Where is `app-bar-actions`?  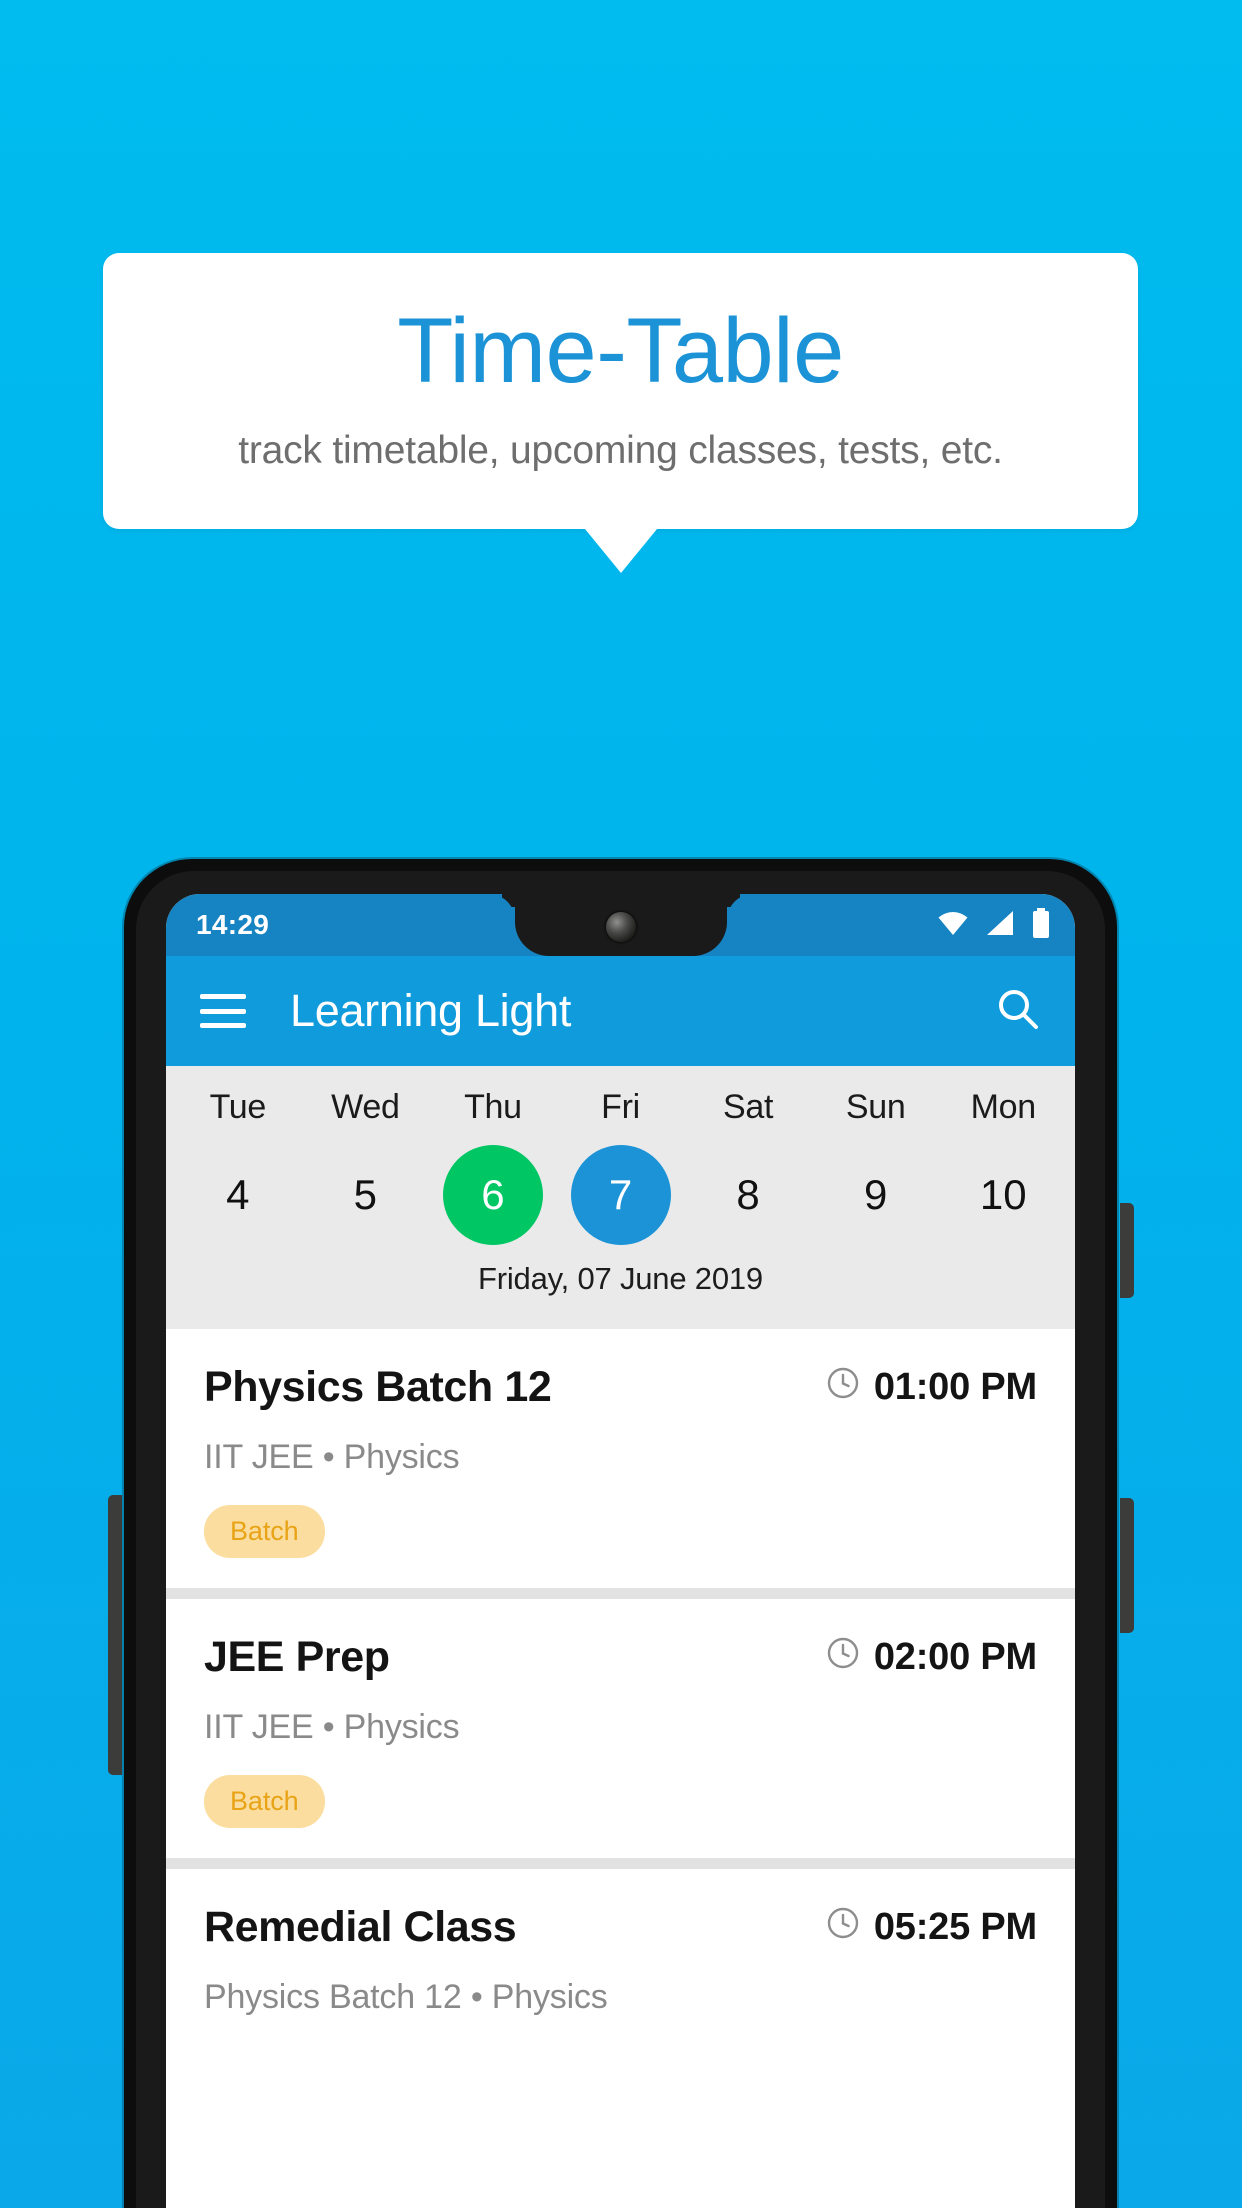 app-bar-actions is located at coordinates (1018, 1011).